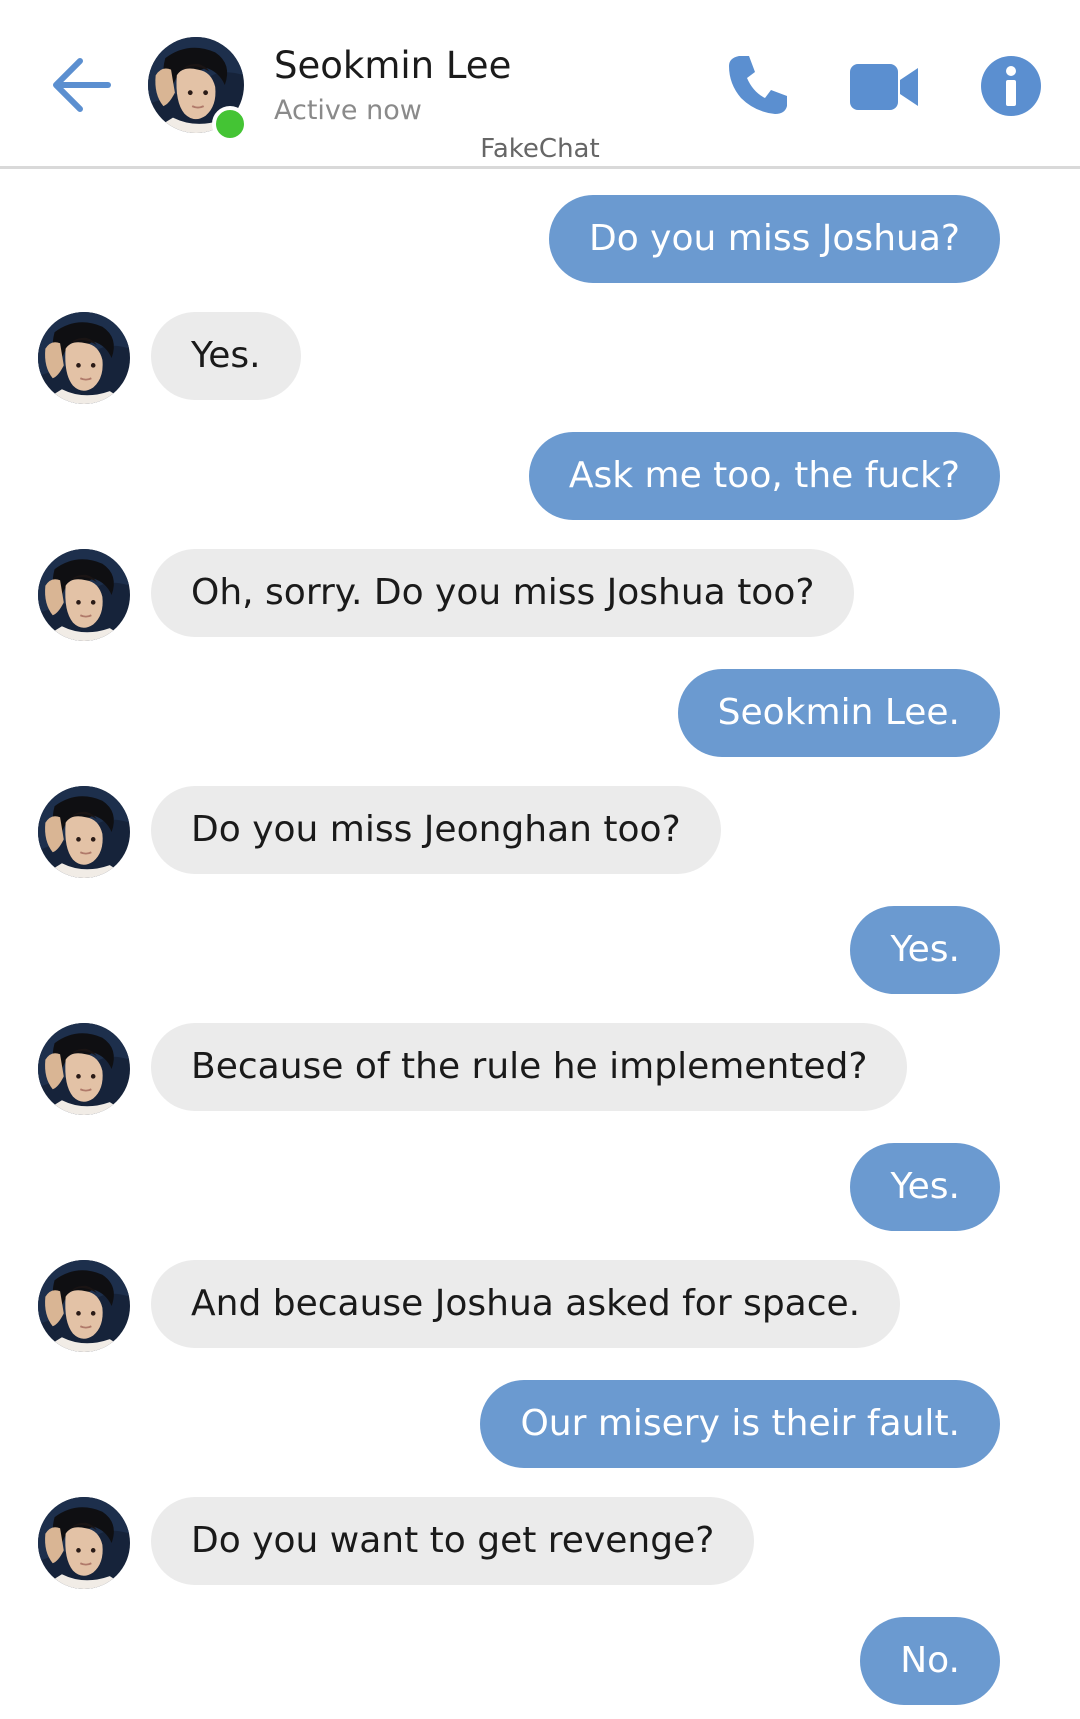 The image size is (1080, 1719). What do you see at coordinates (540, 84) in the screenshot?
I see `chat-header: Seokmin Lee Active now FakeChat` at bounding box center [540, 84].